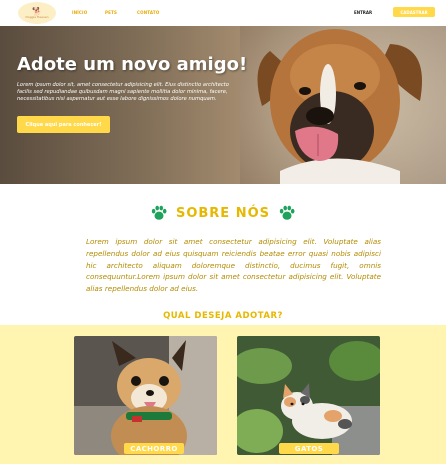 The height and width of the screenshot is (464, 446). What do you see at coordinates (37, 13) in the screenshot?
I see `logo: 🐕 Doggie Heaven` at bounding box center [37, 13].